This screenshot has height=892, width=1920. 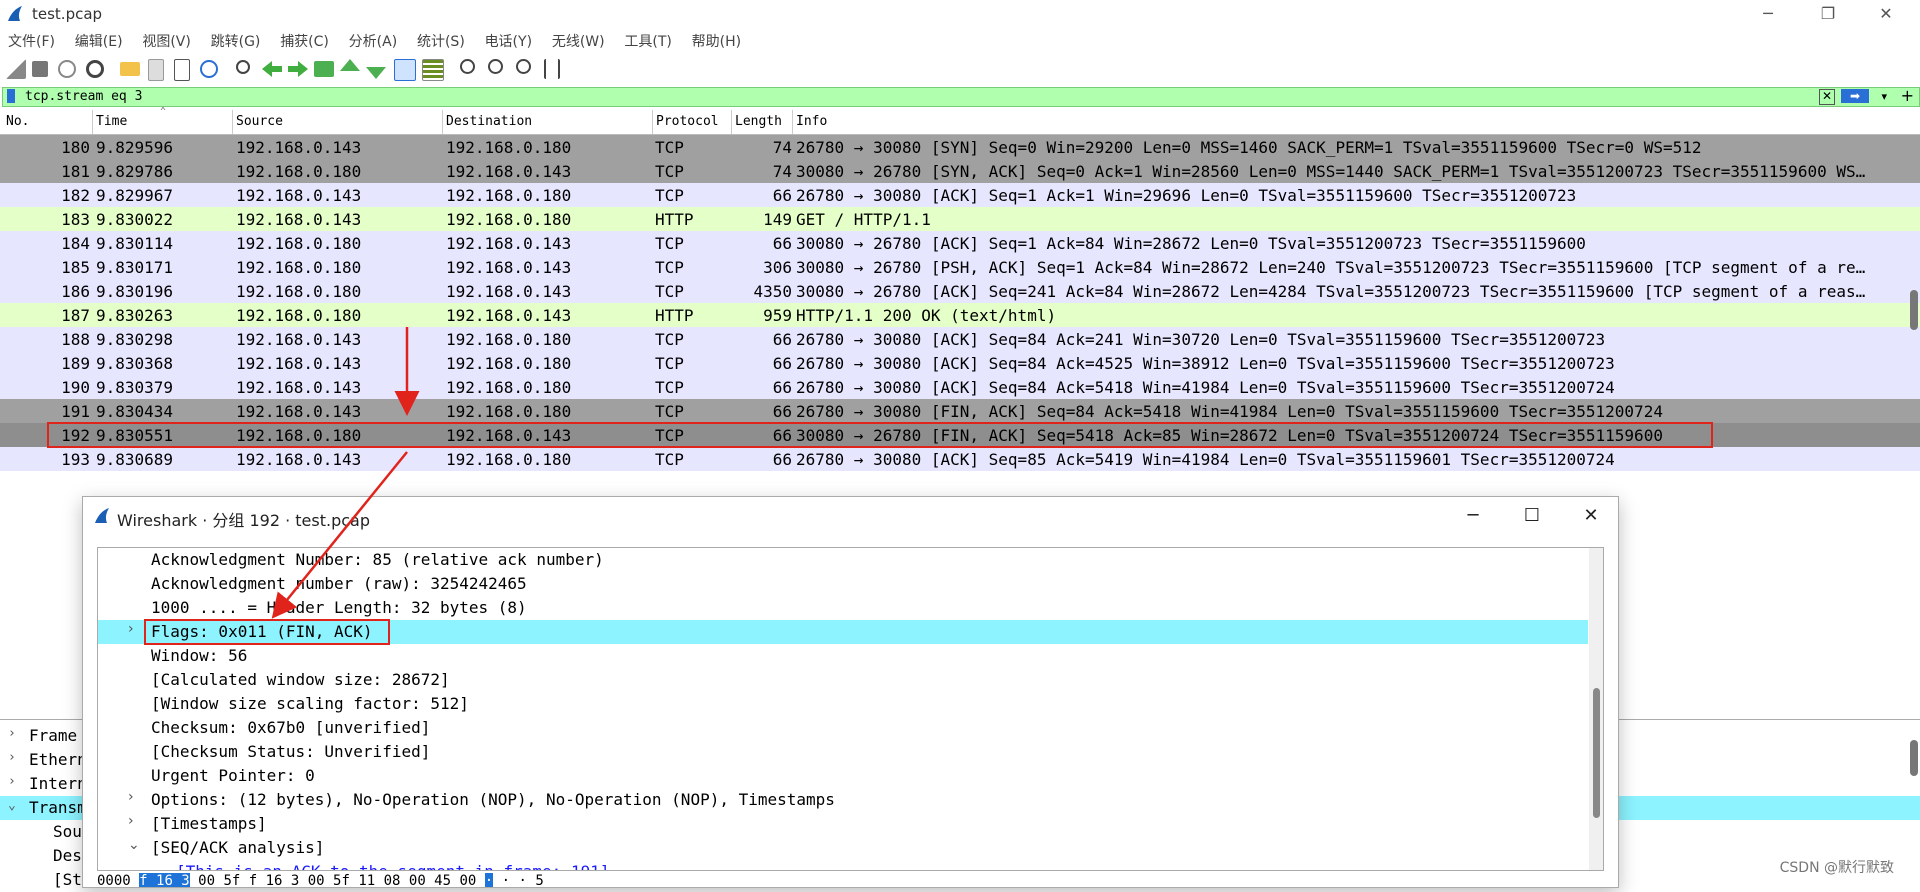 What do you see at coordinates (1836, 868) in the screenshot?
I see `watermark: CSDN @默行默致` at bounding box center [1836, 868].